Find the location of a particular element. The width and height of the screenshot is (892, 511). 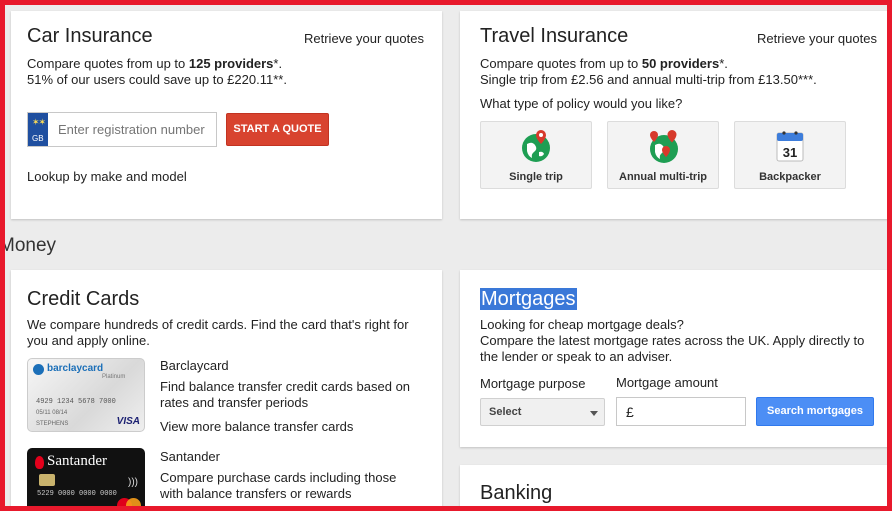

santander-card-image: Santander ))) 5229 0000 0000 0000 is located at coordinates (86, 477).